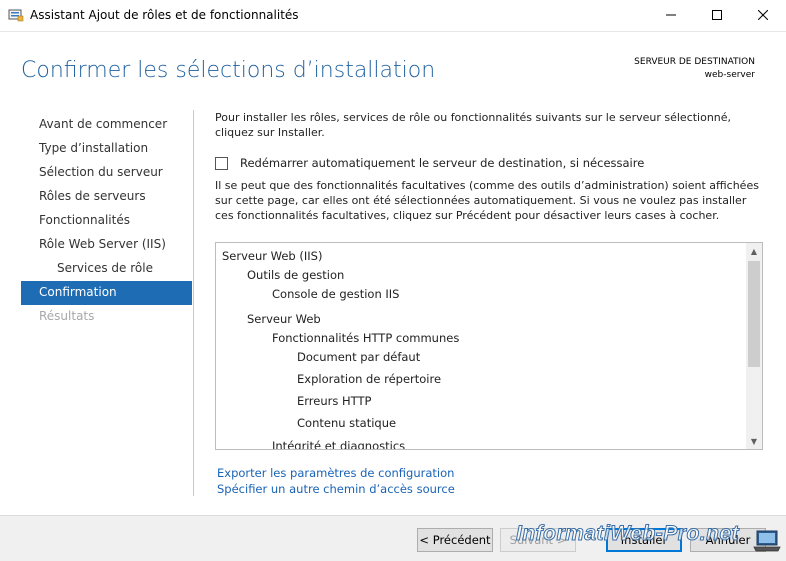 This screenshot has width=786, height=561. I want to click on tree-item-http-errors: Erreurs HTTP, so click(334, 401).